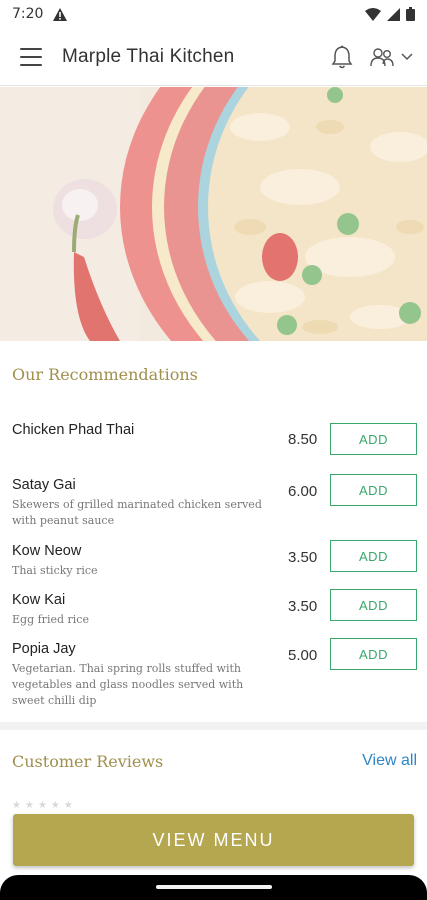 This screenshot has height=900, width=427. Describe the element at coordinates (389, 761) in the screenshot. I see `view-all-link: View all` at that location.